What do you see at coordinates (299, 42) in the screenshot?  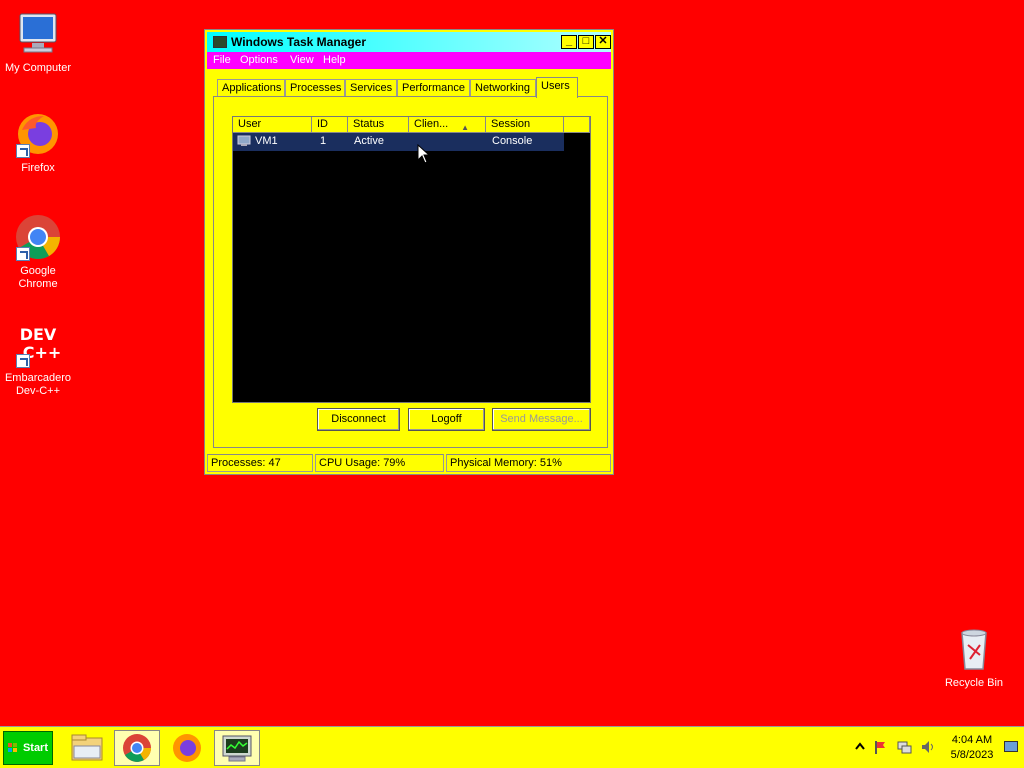 I see `window-title: Windows Task Manager` at bounding box center [299, 42].